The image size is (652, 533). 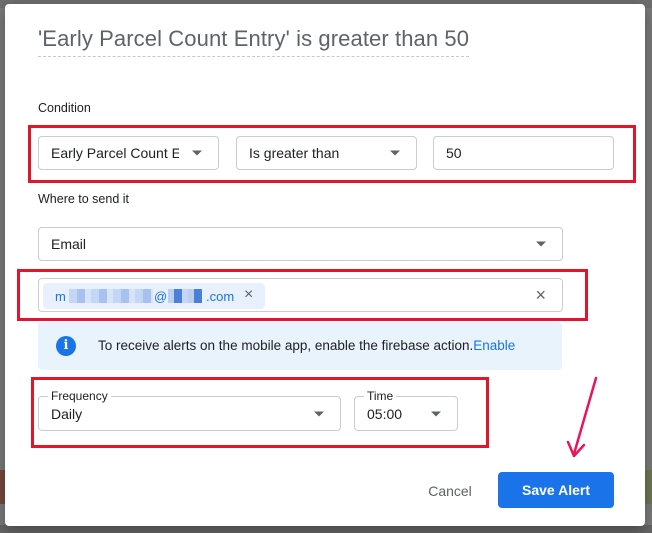 What do you see at coordinates (450, 491) in the screenshot?
I see `cancel-button: Cancel` at bounding box center [450, 491].